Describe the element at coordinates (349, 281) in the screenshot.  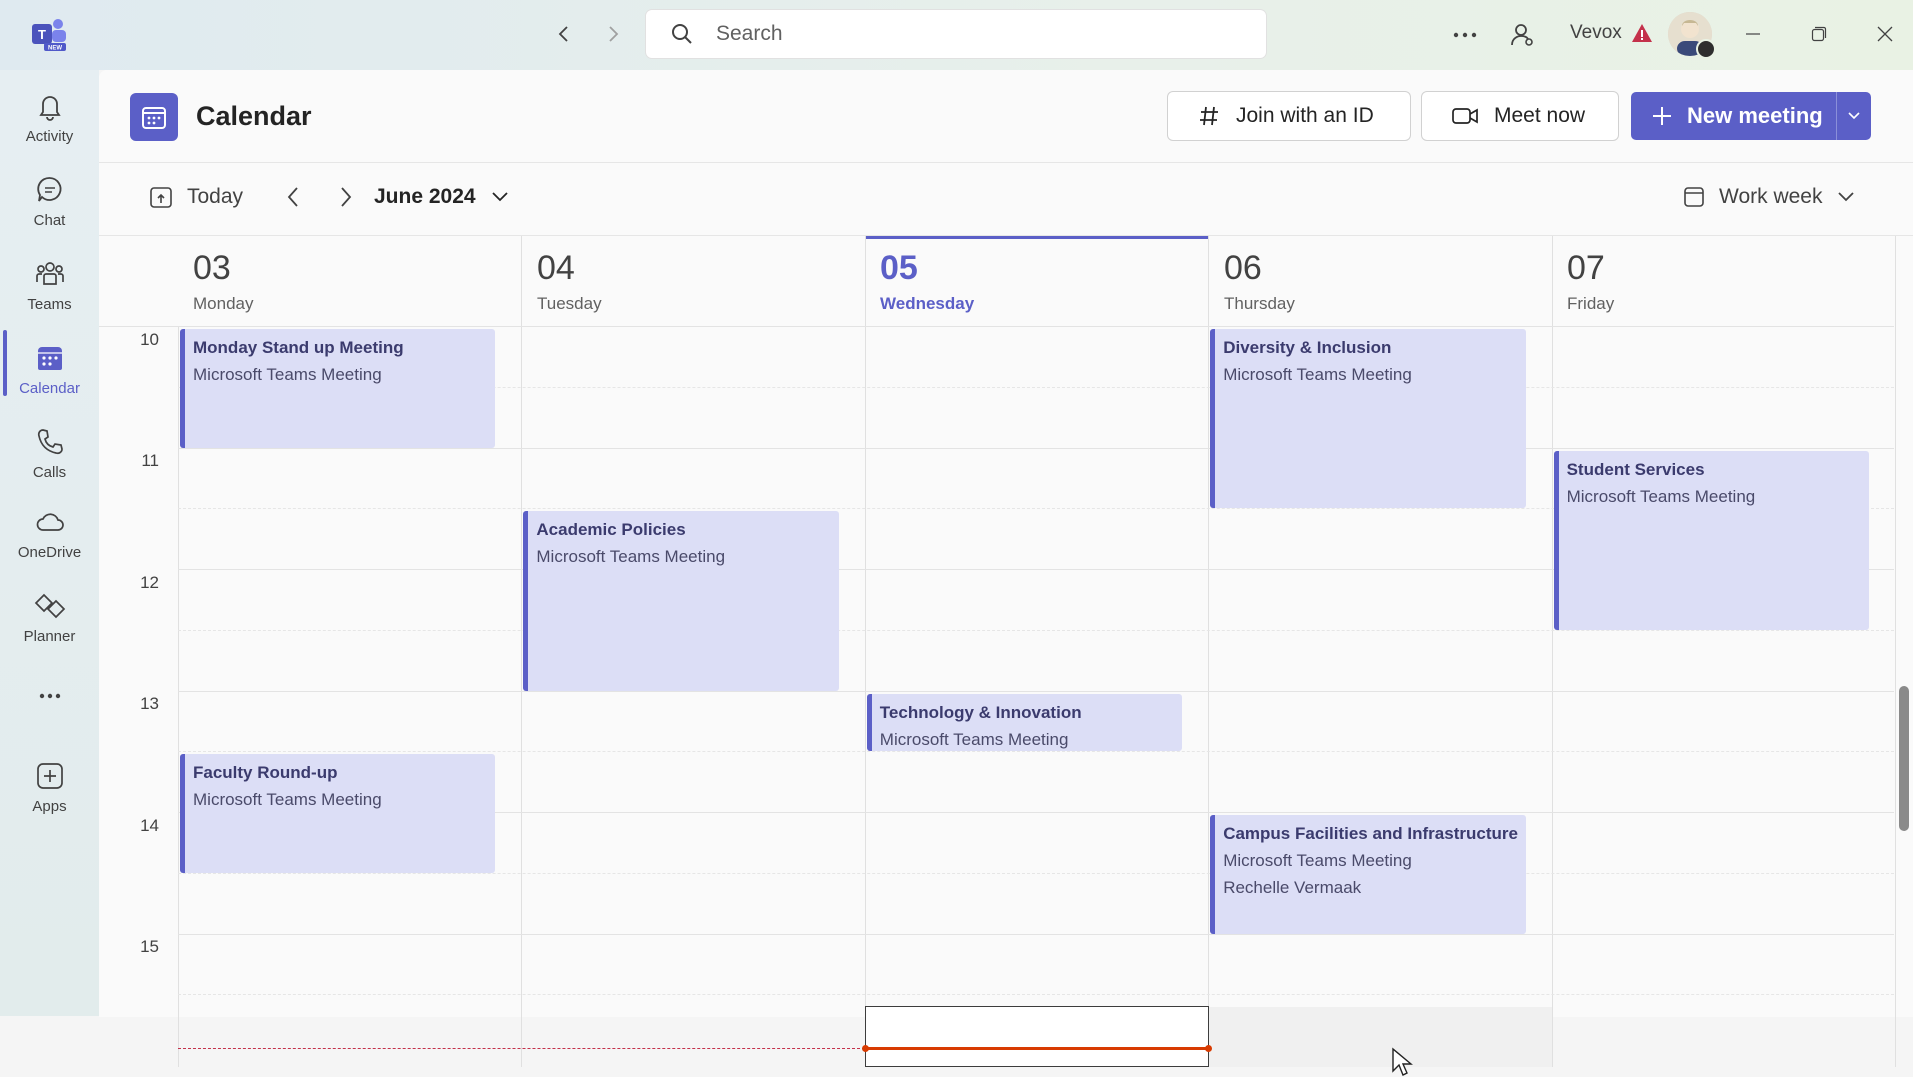
I see `day-header: 03 Monday` at that location.